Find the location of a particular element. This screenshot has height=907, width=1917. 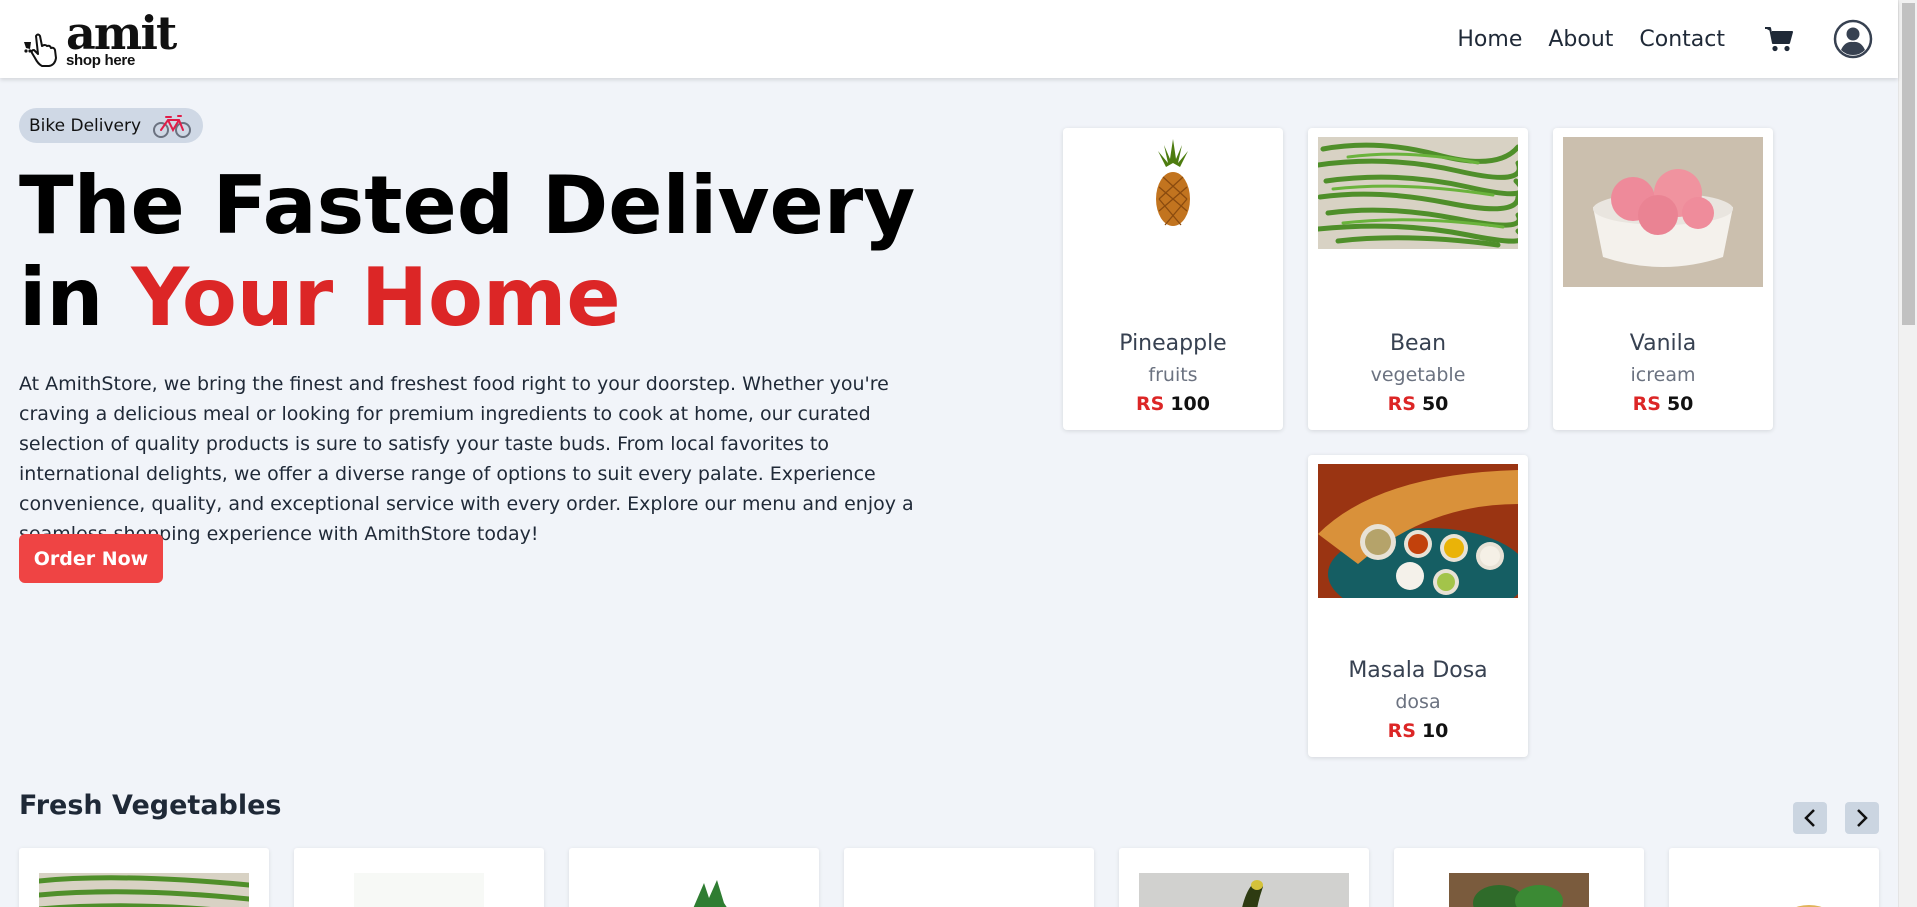

fresh-vegetables-title: Fresh Vegetables is located at coordinates (150, 805).